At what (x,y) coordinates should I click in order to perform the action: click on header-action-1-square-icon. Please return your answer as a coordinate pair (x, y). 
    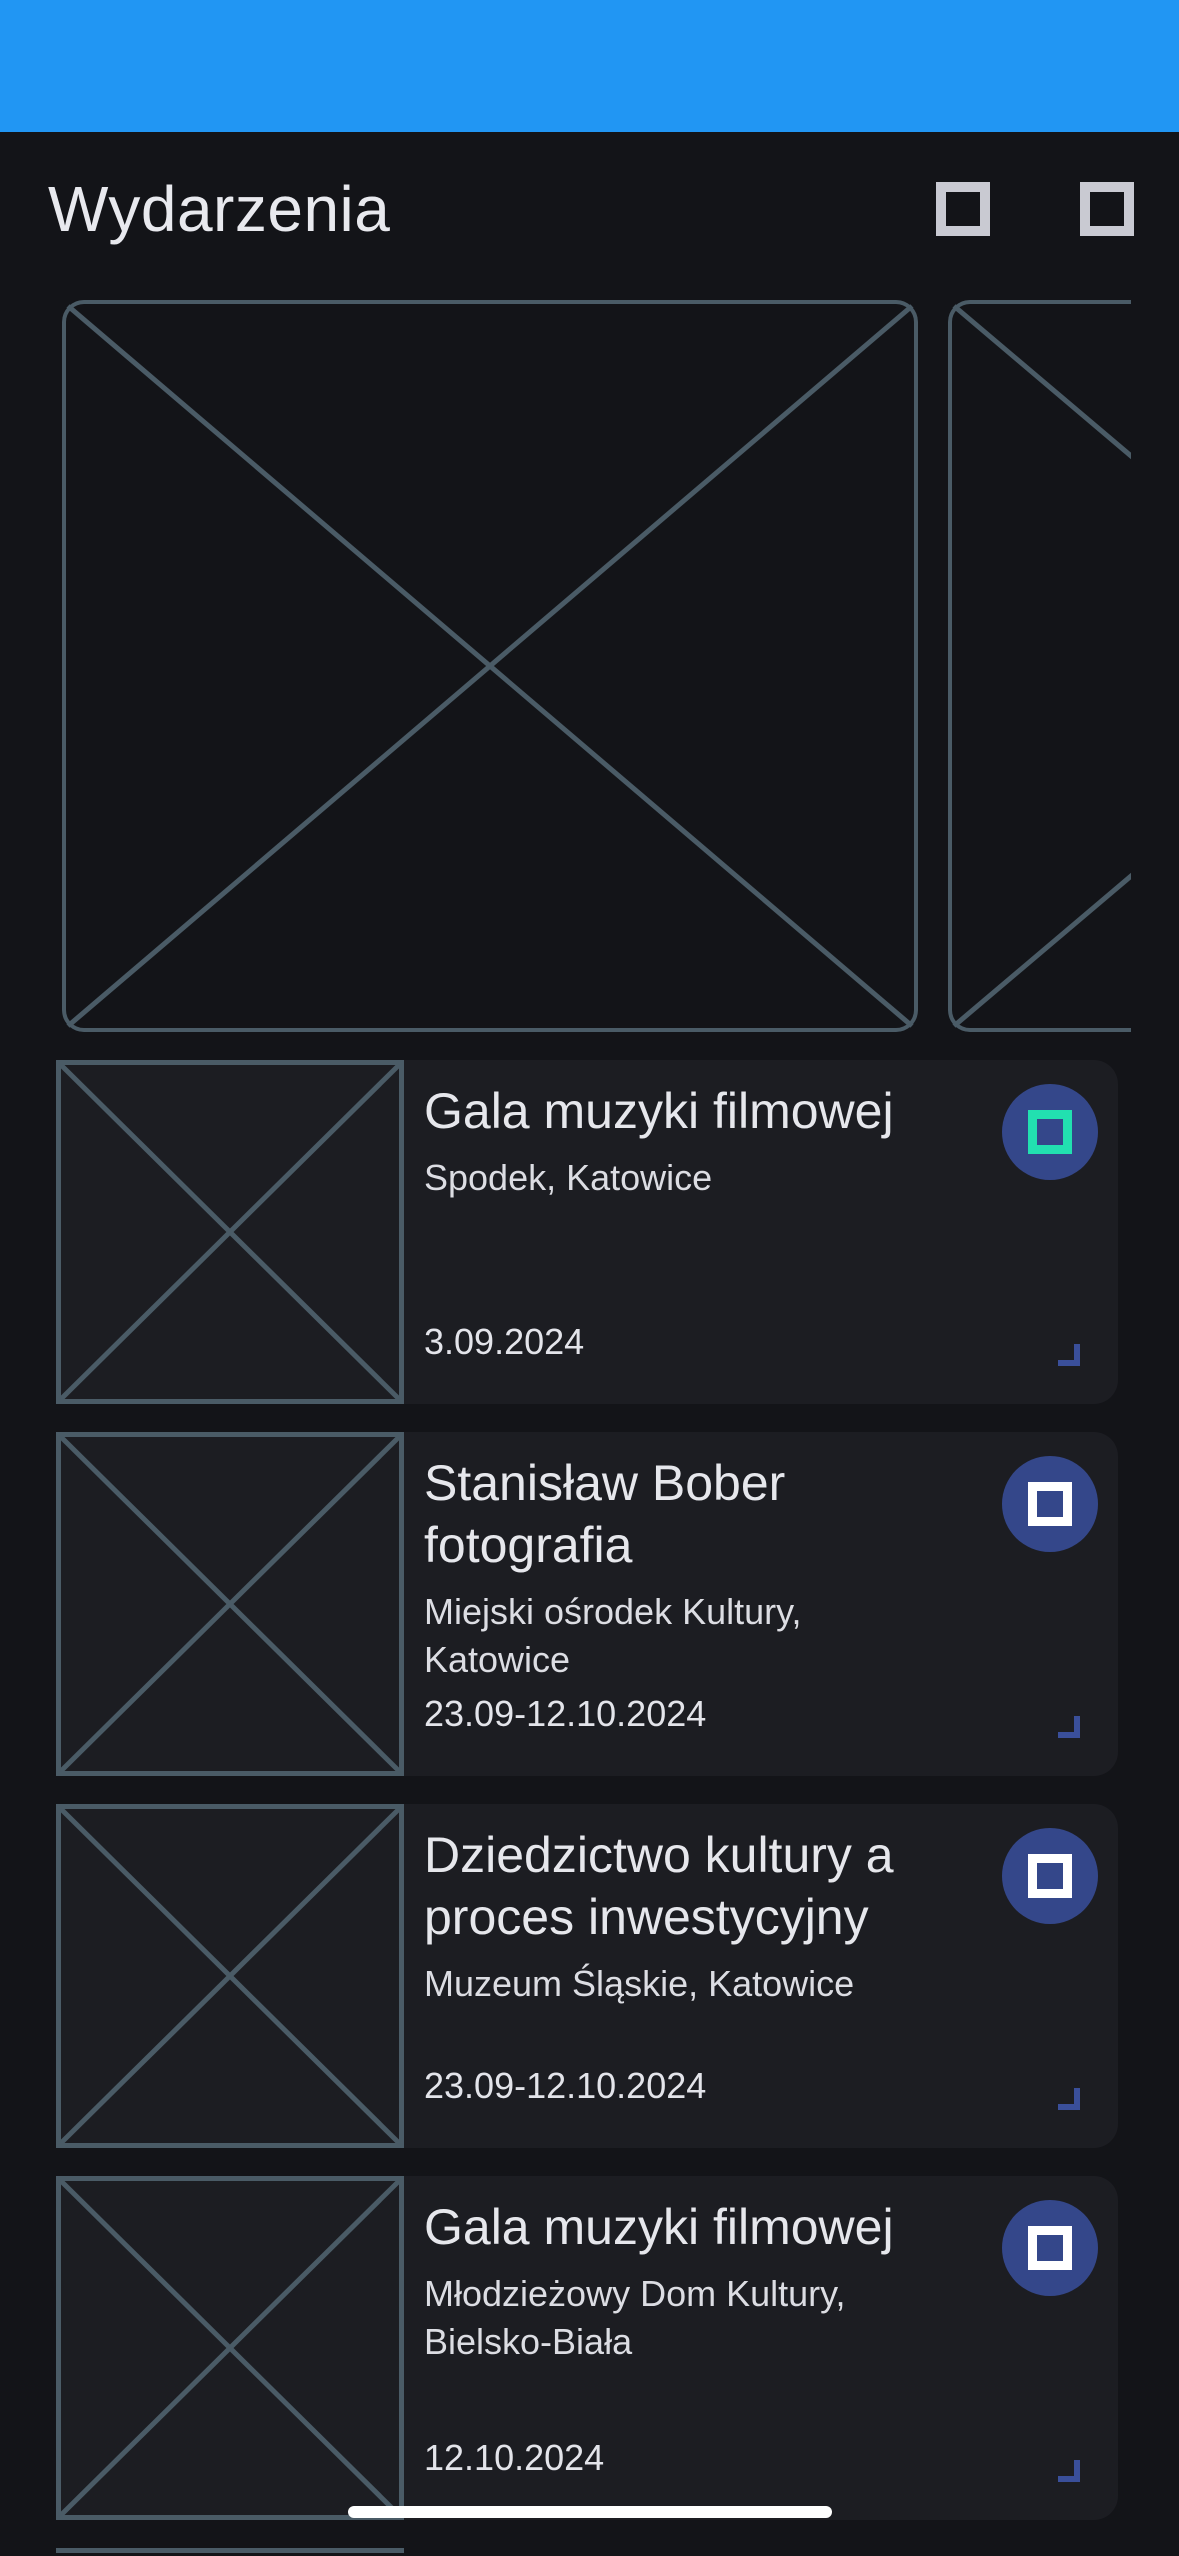
    Looking at the image, I should click on (963, 209).